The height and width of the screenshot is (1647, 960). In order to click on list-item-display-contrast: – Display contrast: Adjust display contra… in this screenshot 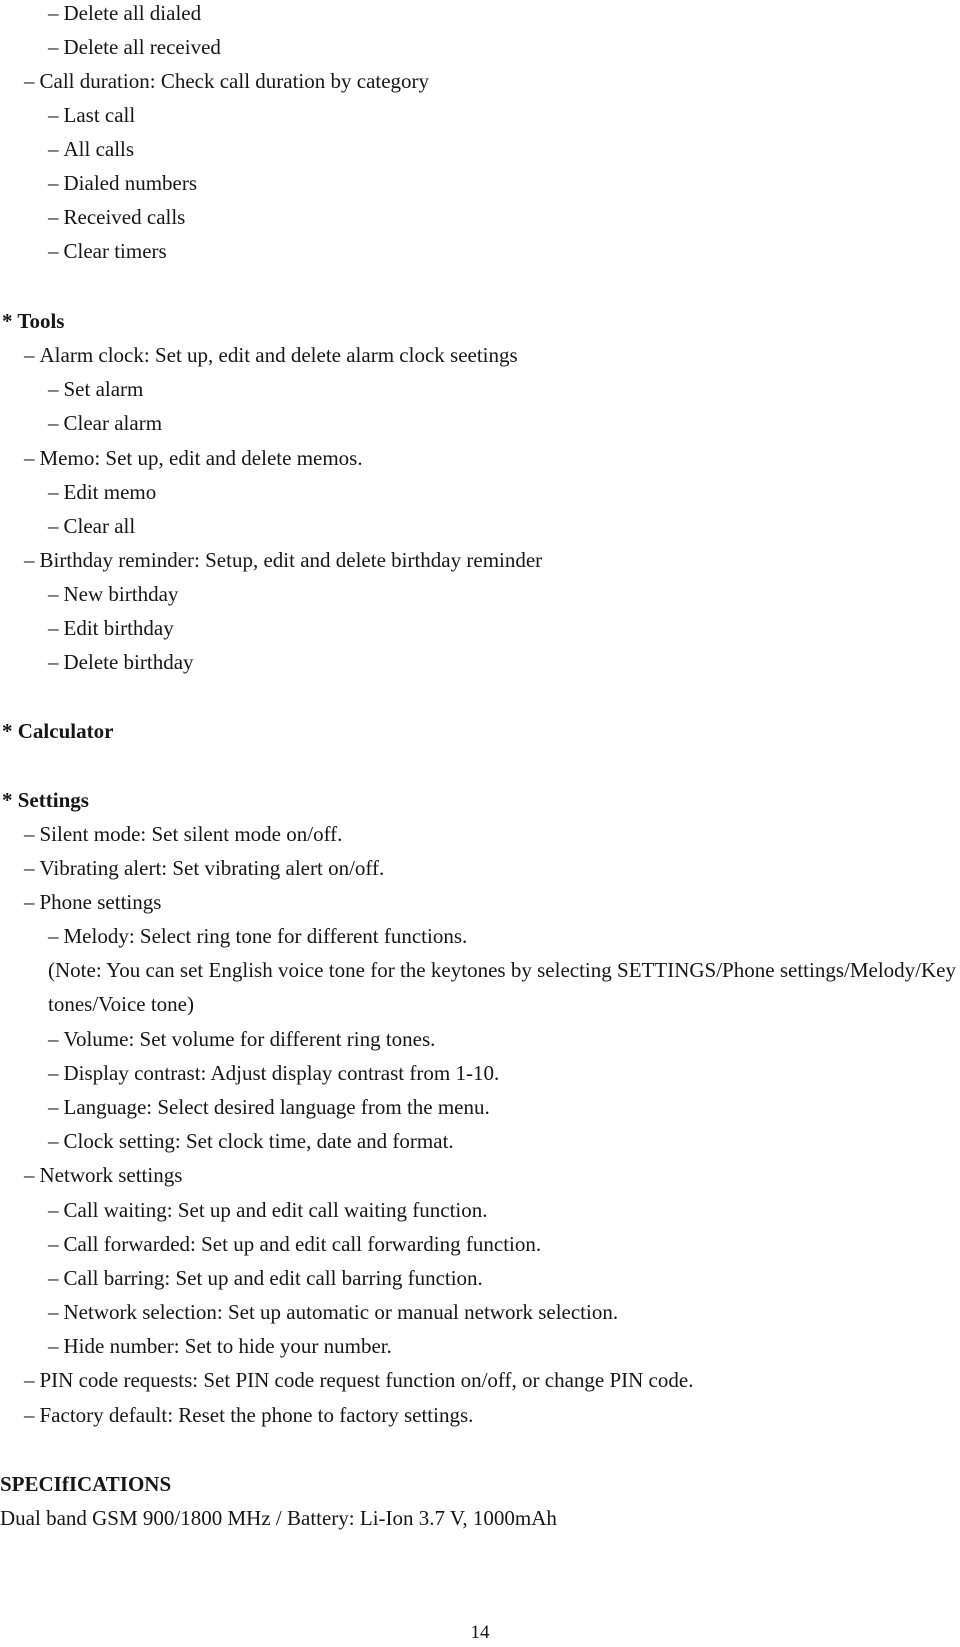, I will do `click(274, 1073)`.